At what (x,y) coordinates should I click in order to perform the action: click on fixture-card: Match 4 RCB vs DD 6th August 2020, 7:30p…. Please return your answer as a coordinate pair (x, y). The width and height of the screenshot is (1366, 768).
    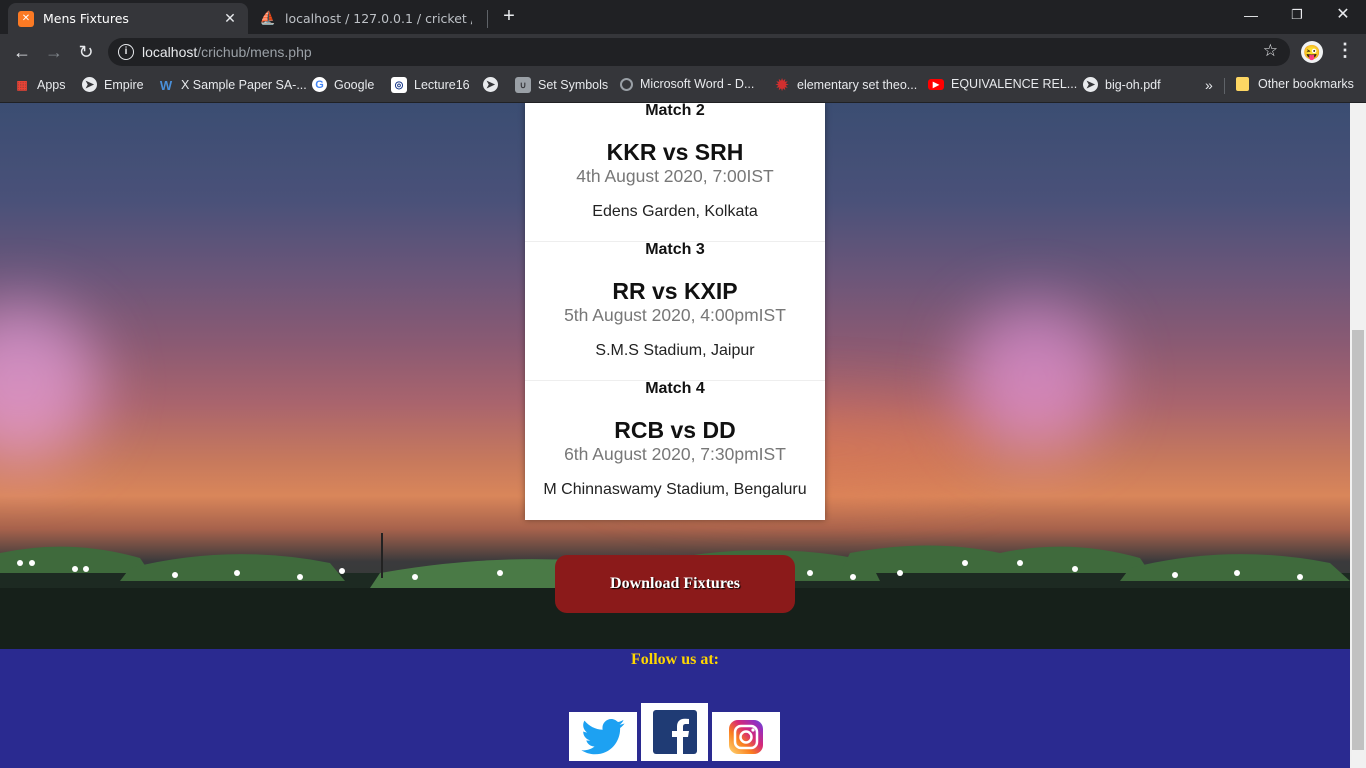
    Looking at the image, I should click on (675, 450).